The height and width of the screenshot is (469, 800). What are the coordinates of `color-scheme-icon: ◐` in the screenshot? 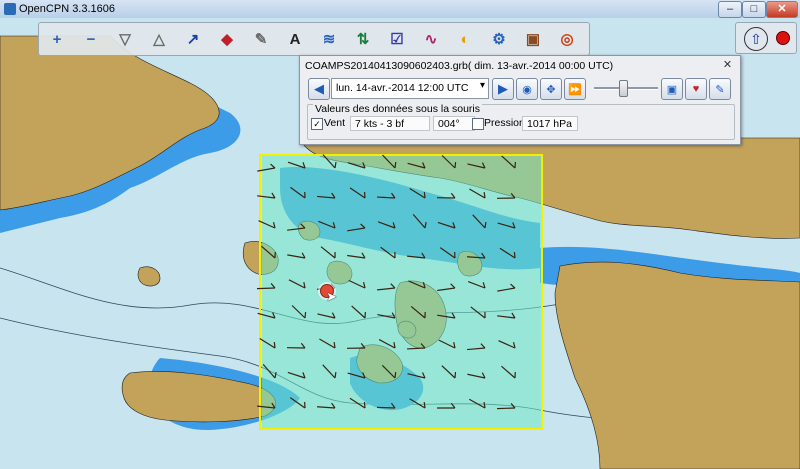 It's located at (465, 39).